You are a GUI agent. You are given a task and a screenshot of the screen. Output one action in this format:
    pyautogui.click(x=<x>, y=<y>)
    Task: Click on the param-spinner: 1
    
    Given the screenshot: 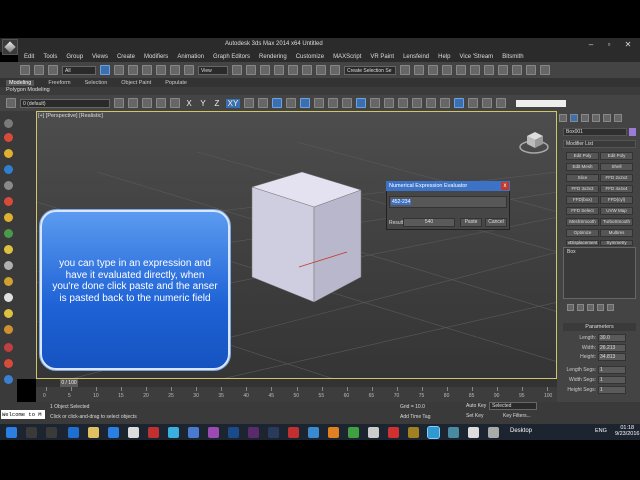 What is the action you would take?
    pyautogui.click(x=612, y=370)
    